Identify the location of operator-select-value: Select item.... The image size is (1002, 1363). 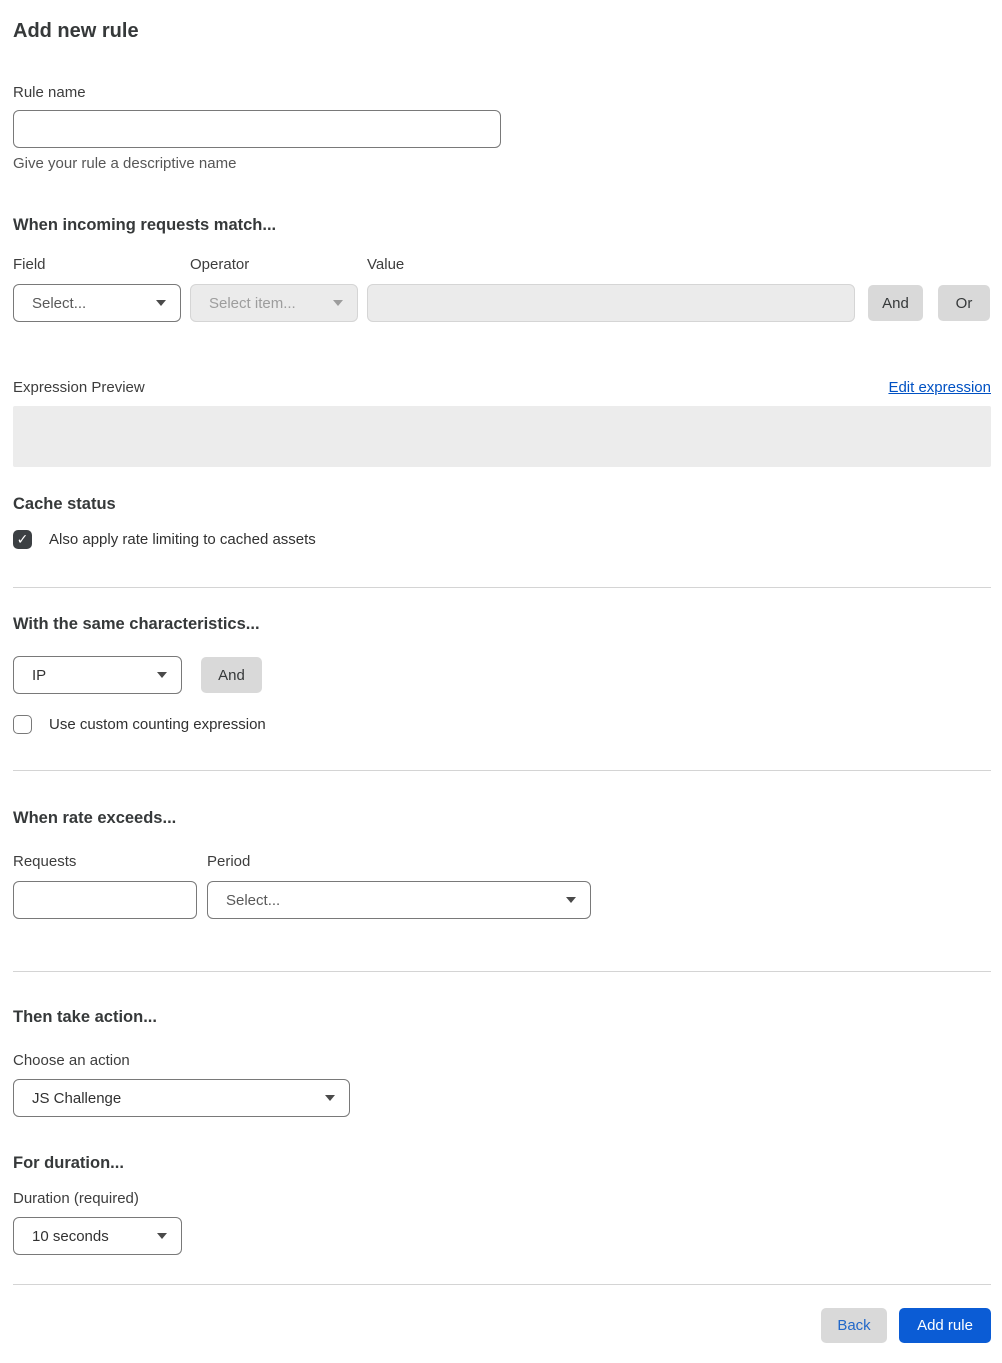
(252, 303).